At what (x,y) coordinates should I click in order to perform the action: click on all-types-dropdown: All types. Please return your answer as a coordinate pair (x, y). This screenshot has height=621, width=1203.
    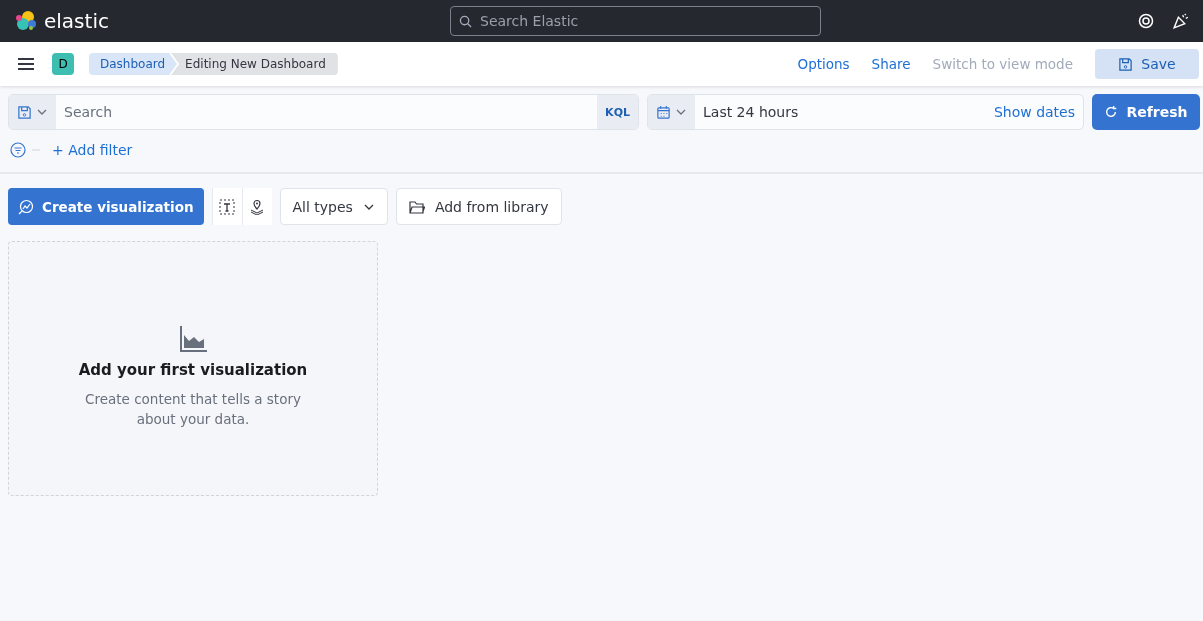
    Looking at the image, I should click on (333, 206).